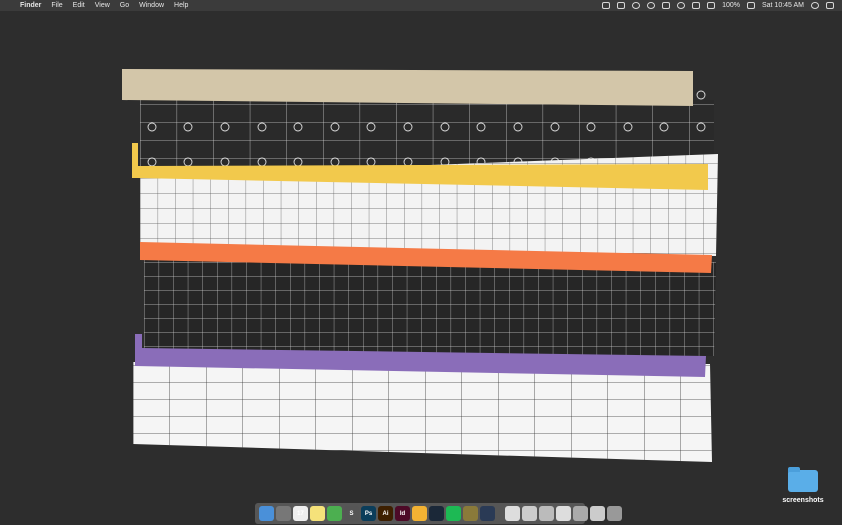 The width and height of the screenshot is (842, 525). Describe the element at coordinates (470, 513) in the screenshot. I see `dock-pencil-icon` at that location.